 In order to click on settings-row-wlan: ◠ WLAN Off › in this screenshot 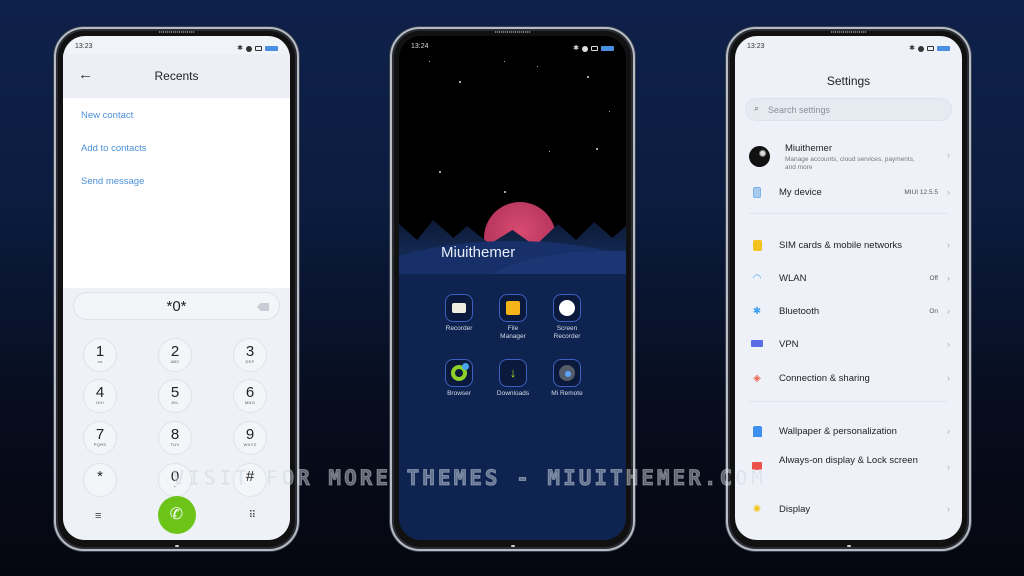, I will do `click(848, 279)`.